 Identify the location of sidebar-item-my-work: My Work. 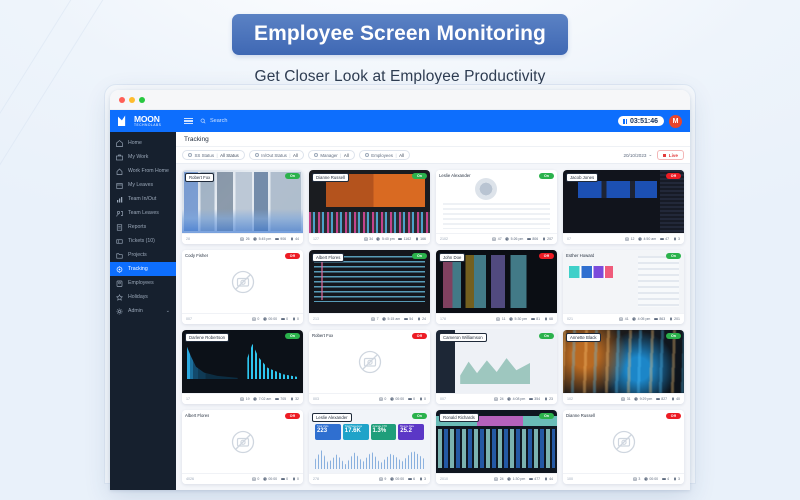
(143, 157).